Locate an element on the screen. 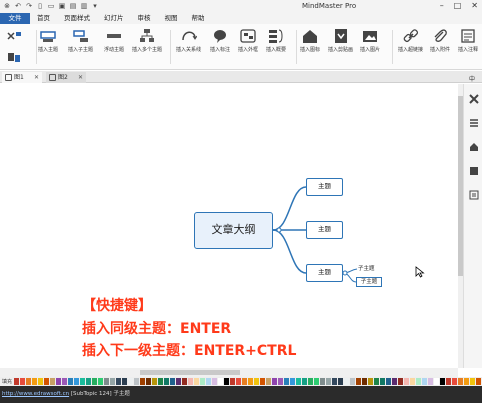  format-icon is located at coordinates (474, 99).